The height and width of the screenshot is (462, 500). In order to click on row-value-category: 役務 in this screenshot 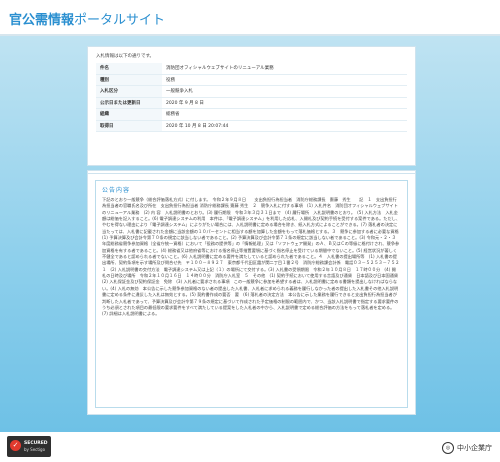, I will do `click(284, 80)`.